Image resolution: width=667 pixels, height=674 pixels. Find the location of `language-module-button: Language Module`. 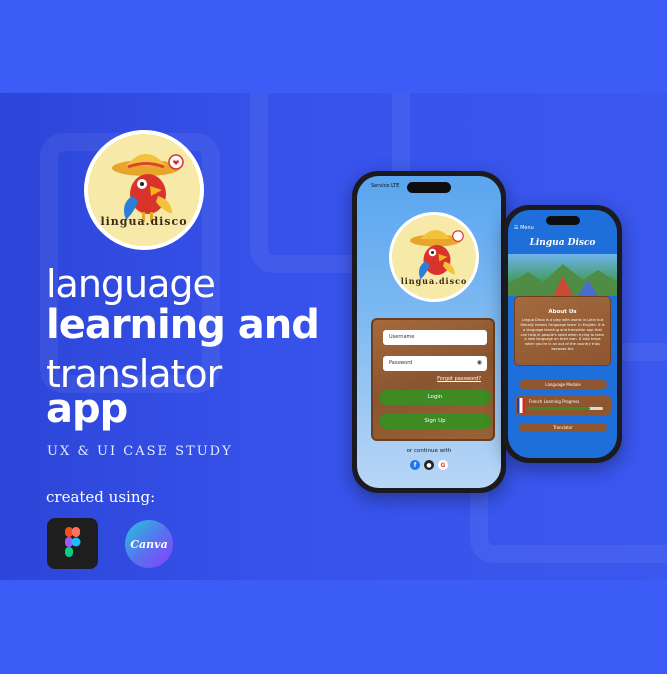

language-module-button: Language Module is located at coordinates (563, 384).